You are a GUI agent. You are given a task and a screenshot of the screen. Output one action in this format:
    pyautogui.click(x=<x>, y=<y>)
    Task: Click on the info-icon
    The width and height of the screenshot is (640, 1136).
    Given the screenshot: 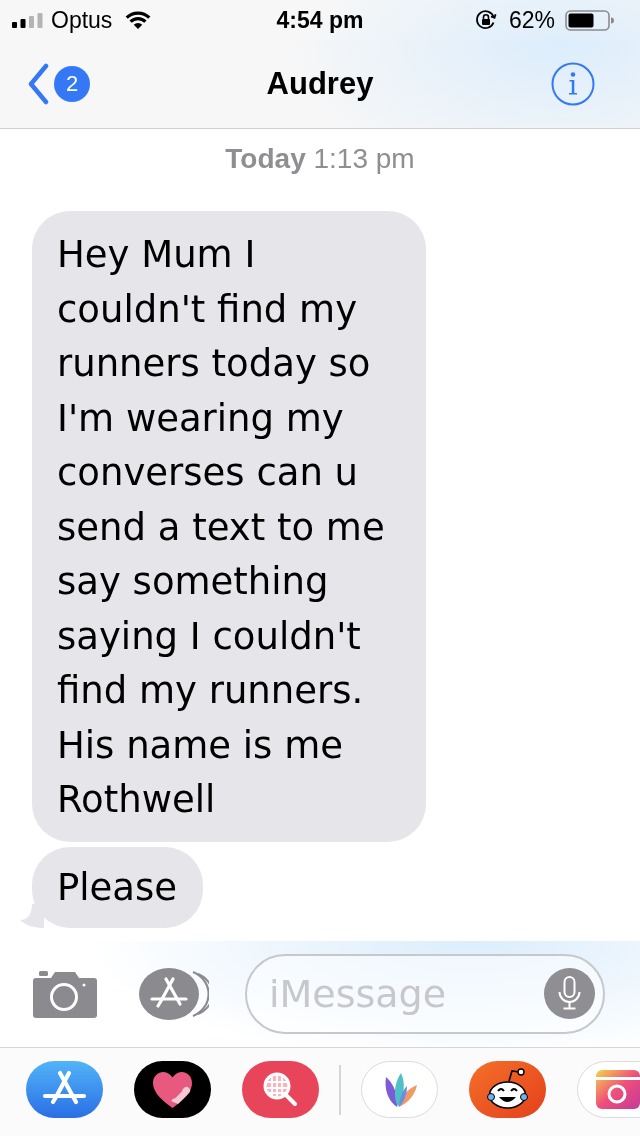 What is the action you would take?
    pyautogui.click(x=573, y=84)
    